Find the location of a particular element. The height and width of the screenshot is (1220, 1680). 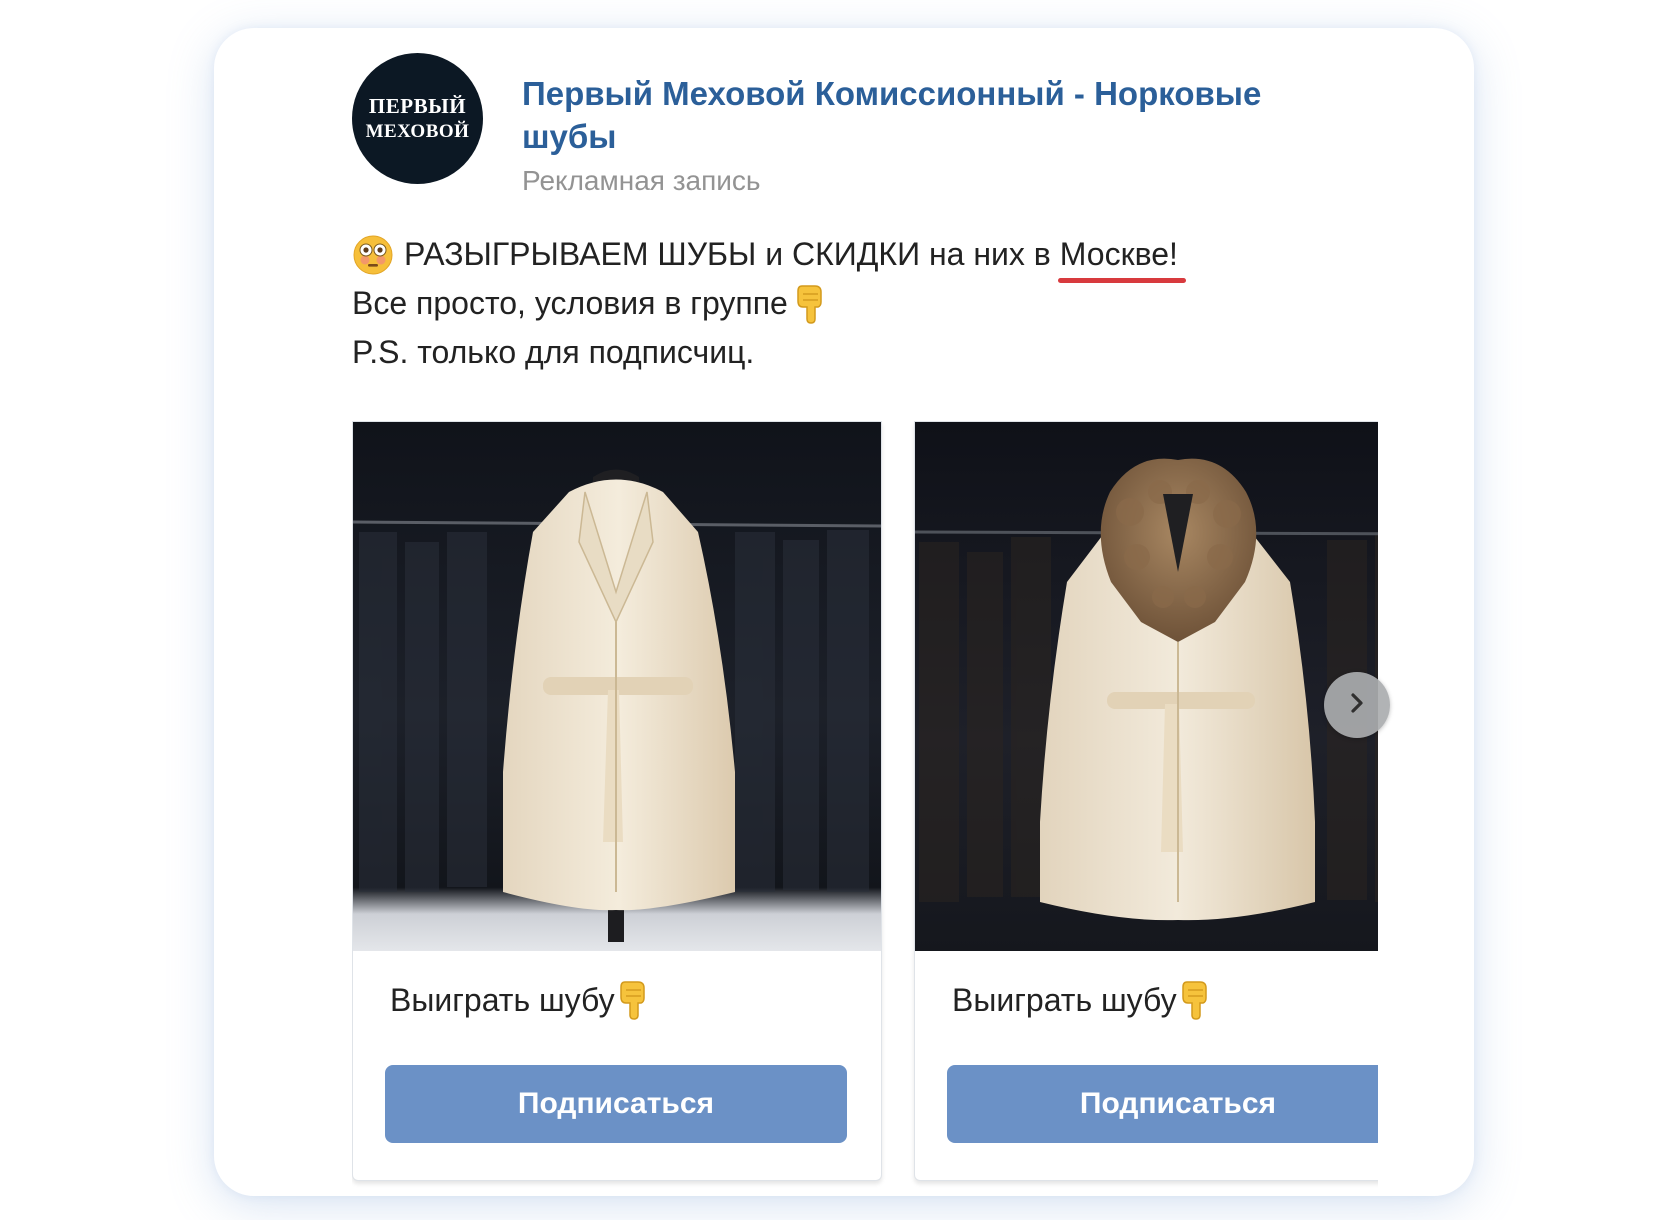

post-text-line-3: P.S. только для подписчиц. is located at coordinates (553, 352).